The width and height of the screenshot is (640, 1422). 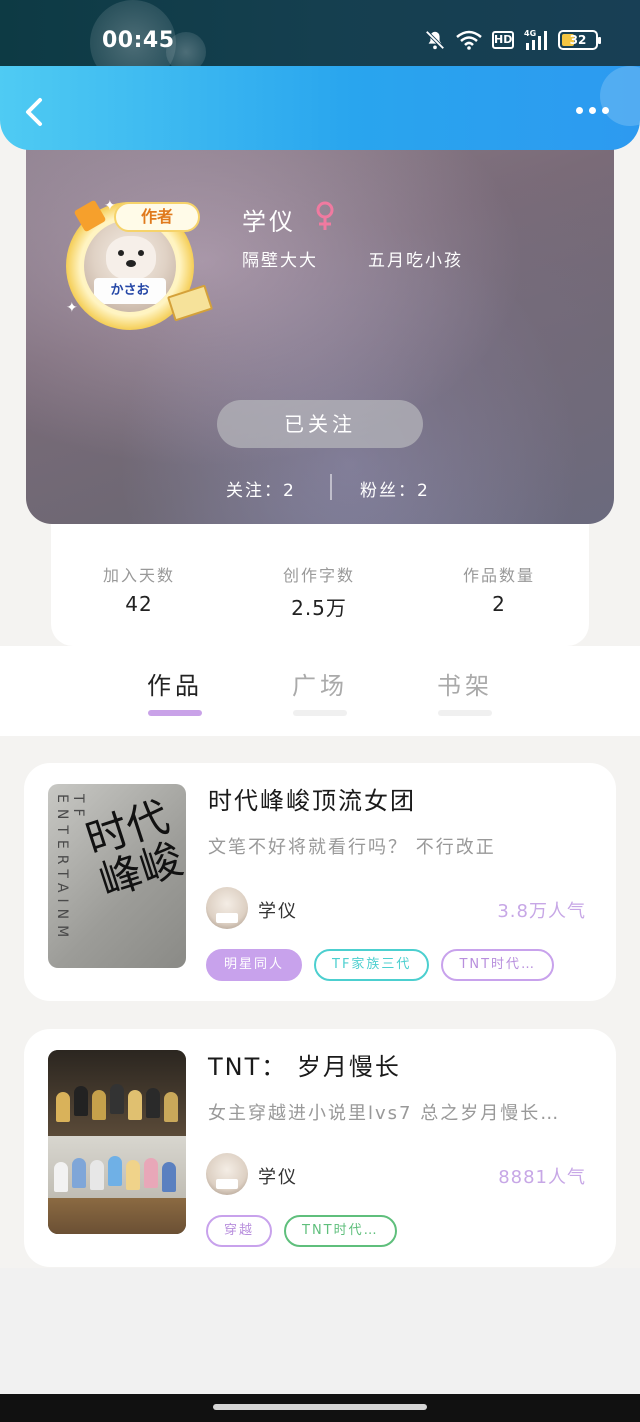 What do you see at coordinates (372, 965) in the screenshot?
I see `work-tag: TF家族三代` at bounding box center [372, 965].